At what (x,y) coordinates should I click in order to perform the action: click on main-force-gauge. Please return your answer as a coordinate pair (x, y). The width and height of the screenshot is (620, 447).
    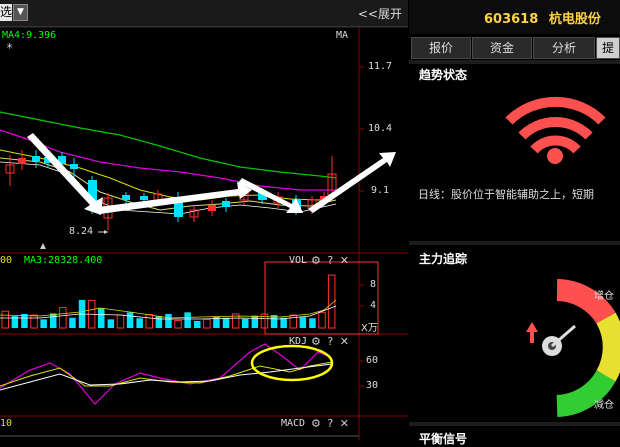
    Looking at the image, I should click on (573, 348).